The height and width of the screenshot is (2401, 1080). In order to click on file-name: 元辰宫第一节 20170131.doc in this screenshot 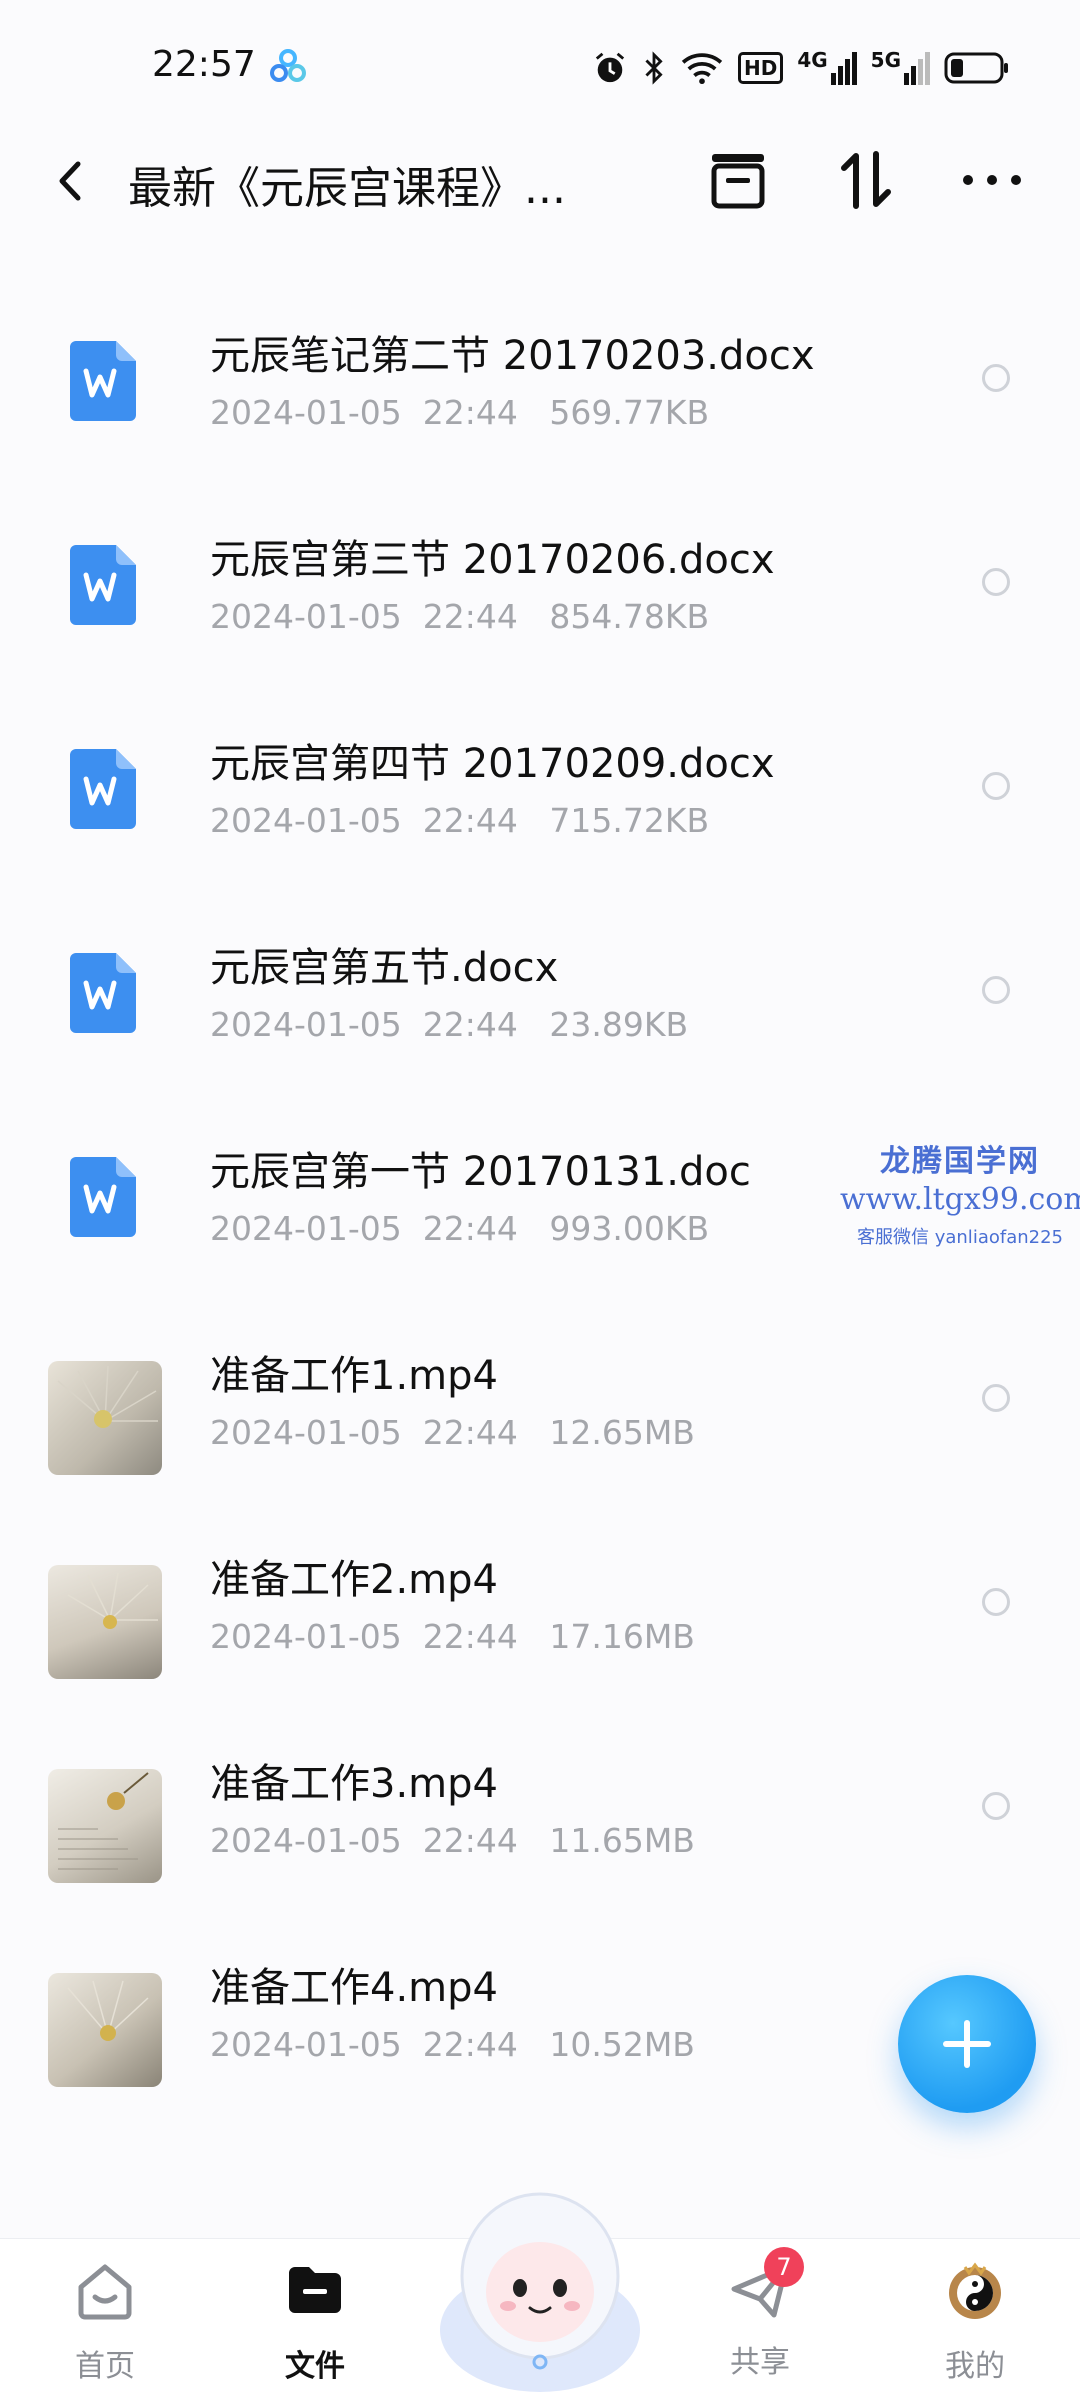, I will do `click(480, 1172)`.